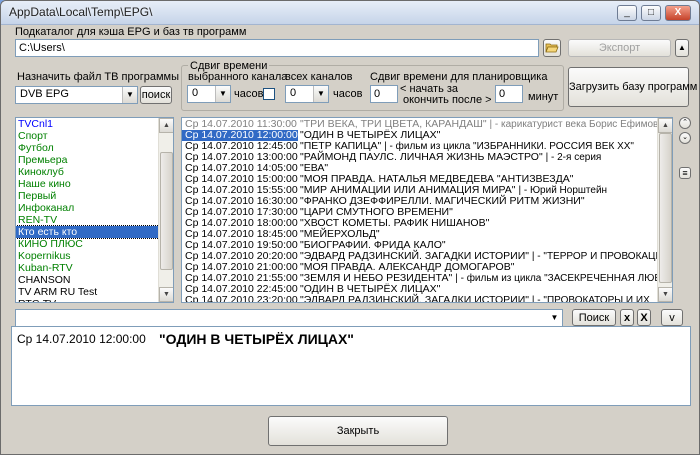  What do you see at coordinates (509, 94) in the screenshot?
I see `scheduler-end-field: 0` at bounding box center [509, 94].